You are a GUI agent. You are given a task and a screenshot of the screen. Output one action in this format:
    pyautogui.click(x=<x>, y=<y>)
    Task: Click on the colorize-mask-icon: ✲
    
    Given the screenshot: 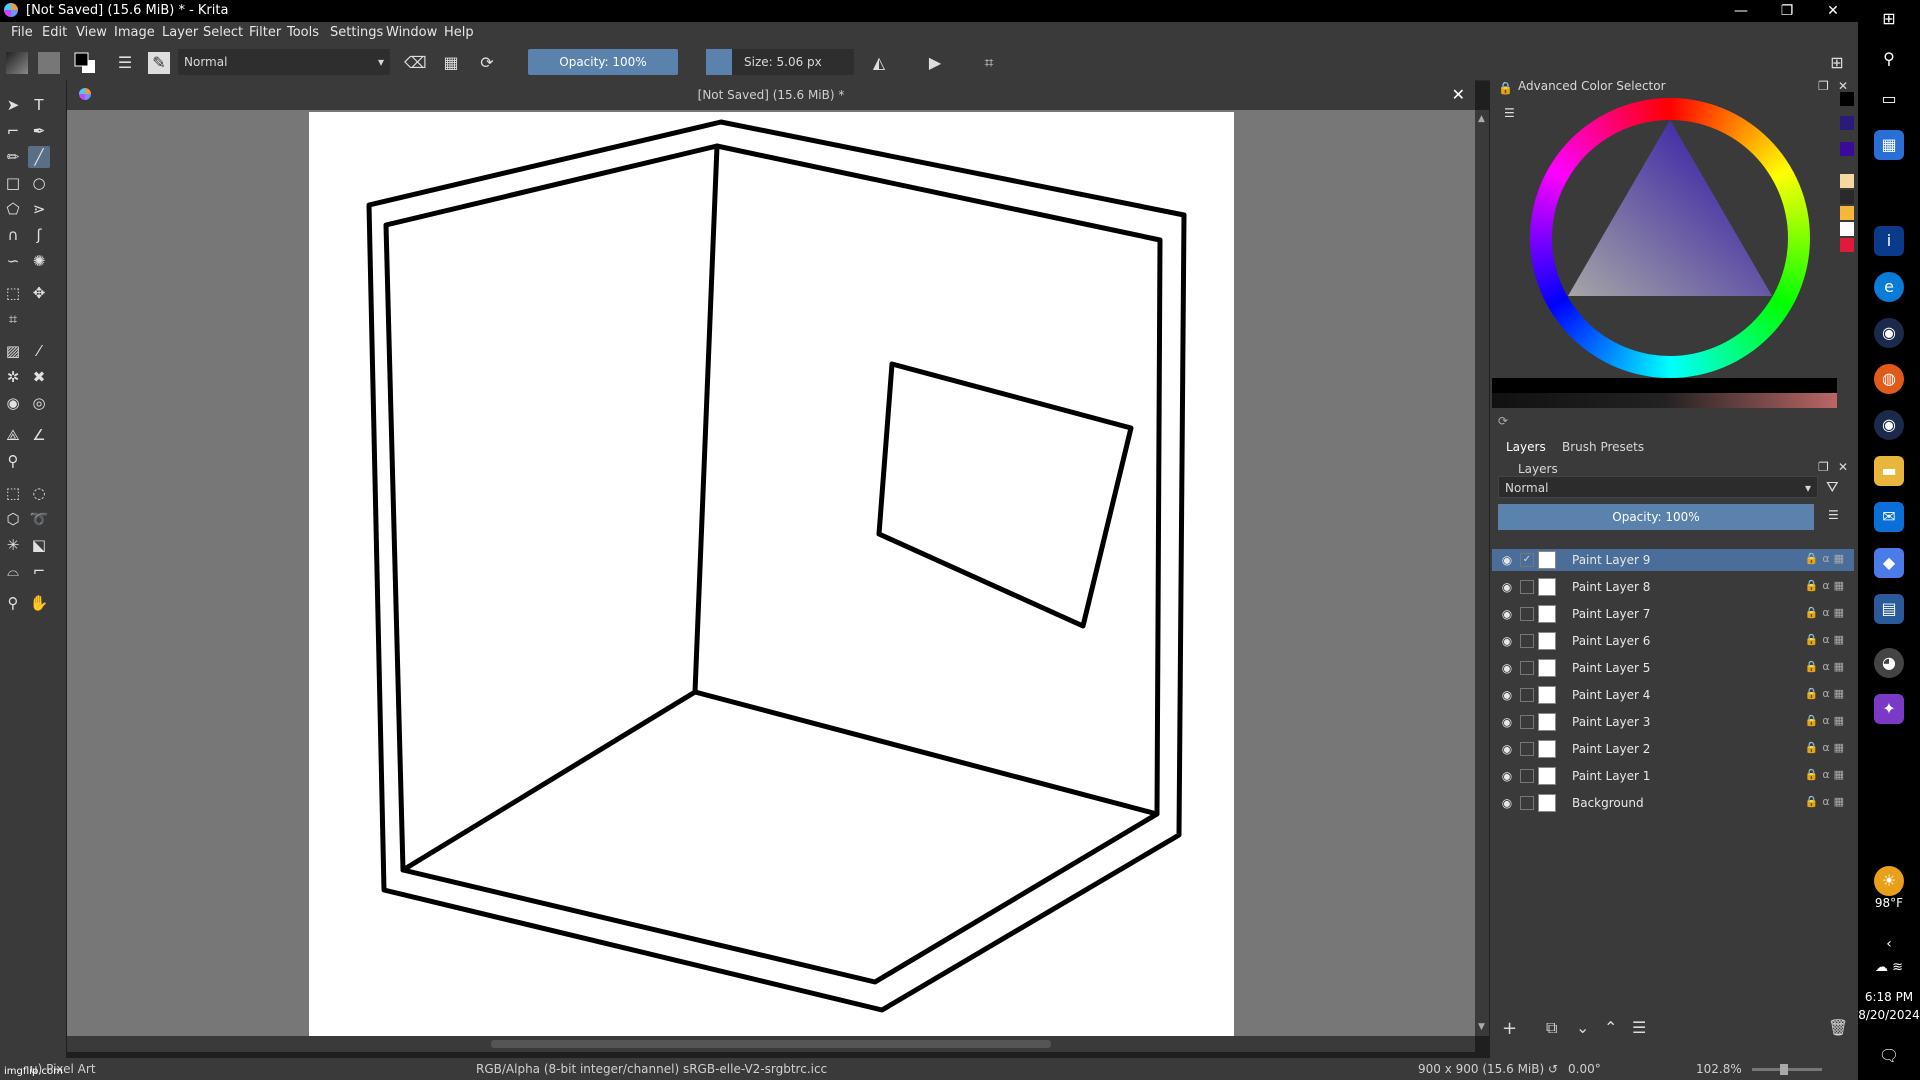 What is the action you would take?
    pyautogui.click(x=13, y=377)
    